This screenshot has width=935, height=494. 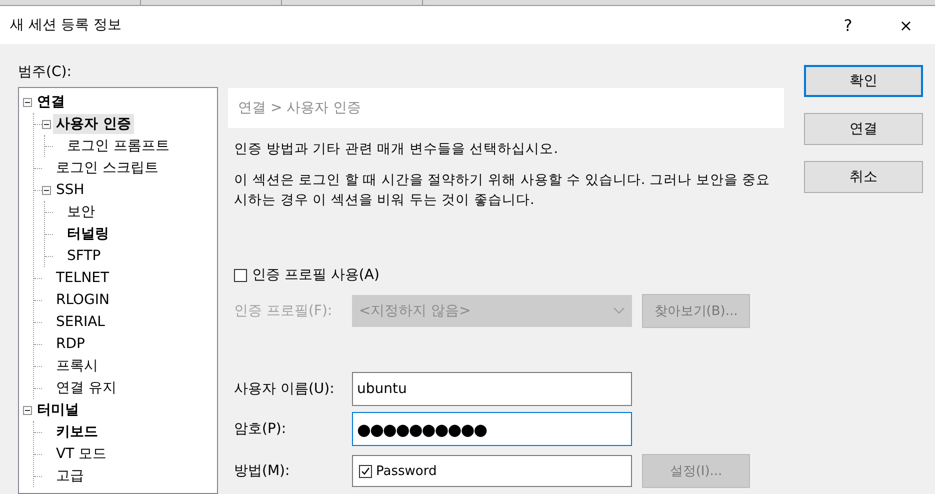 I want to click on tree-item: 터미널, so click(x=58, y=410).